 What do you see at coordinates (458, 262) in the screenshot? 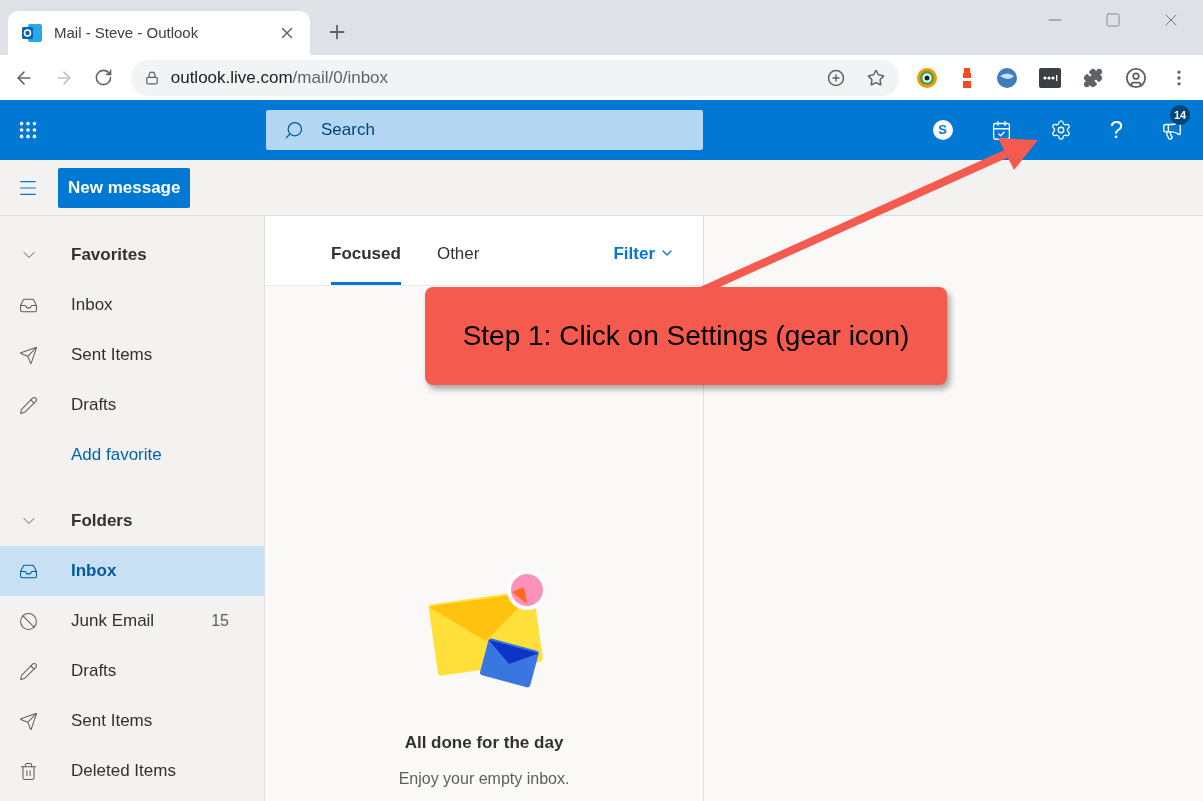
I see `pivot-tab: Other` at bounding box center [458, 262].